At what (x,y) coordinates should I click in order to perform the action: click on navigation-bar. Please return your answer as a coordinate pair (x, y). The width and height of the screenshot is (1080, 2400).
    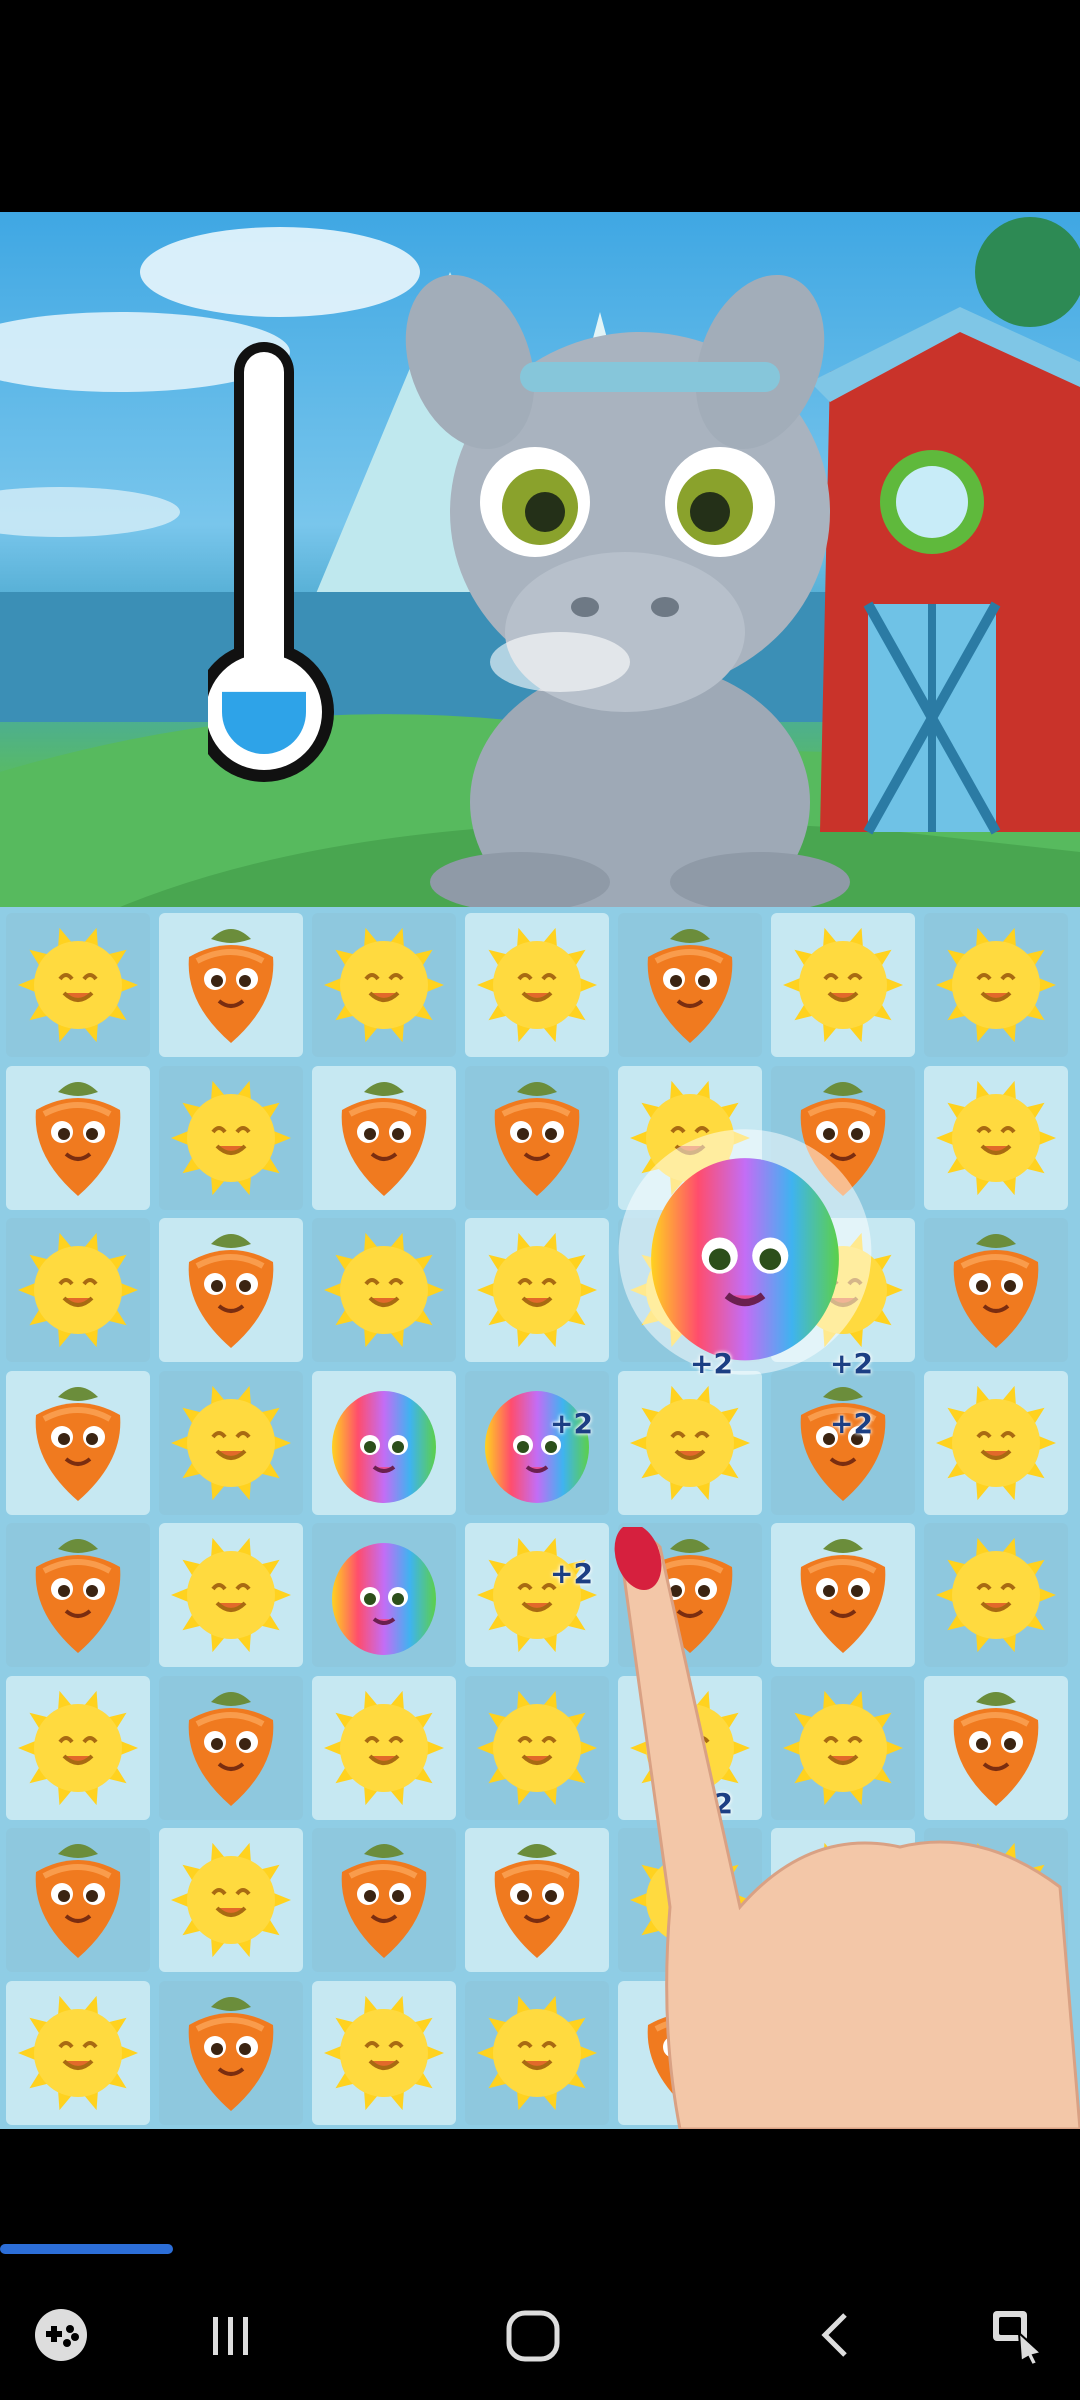
    Looking at the image, I should click on (540, 2335).